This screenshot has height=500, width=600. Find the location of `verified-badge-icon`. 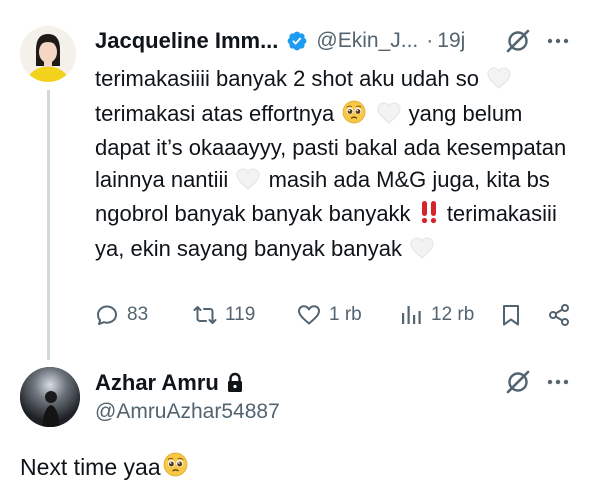

verified-badge-icon is located at coordinates (297, 41).